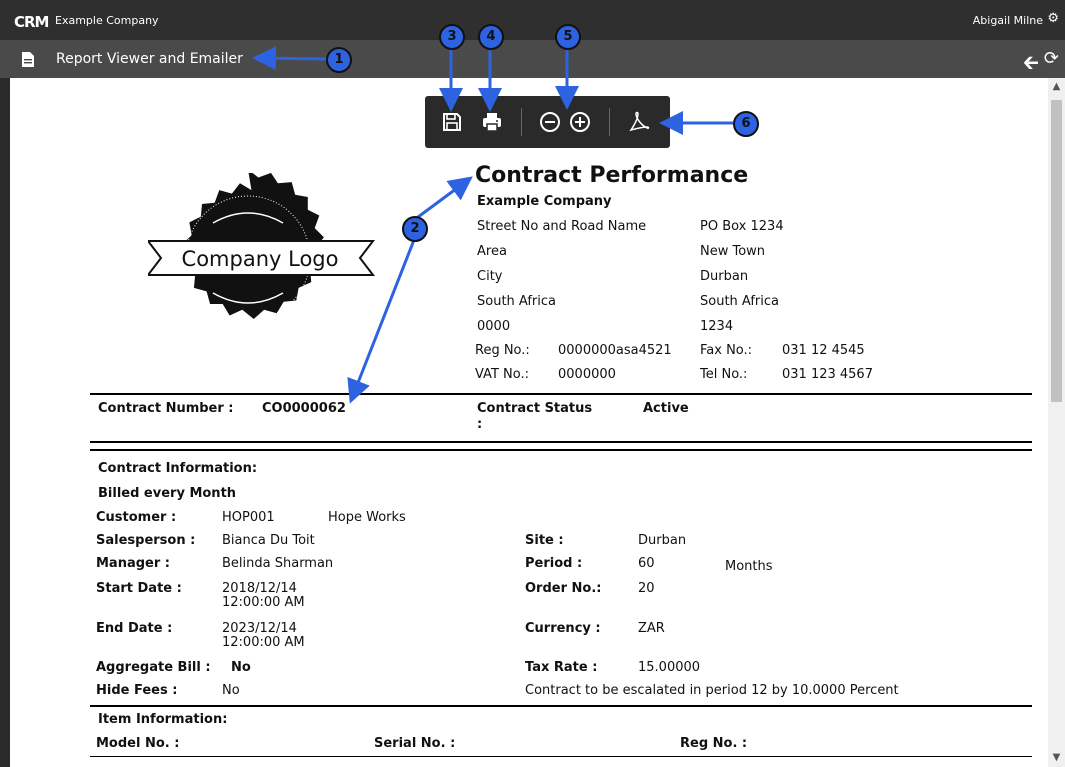  What do you see at coordinates (568, 37) in the screenshot?
I see `callout-marker: 5` at bounding box center [568, 37].